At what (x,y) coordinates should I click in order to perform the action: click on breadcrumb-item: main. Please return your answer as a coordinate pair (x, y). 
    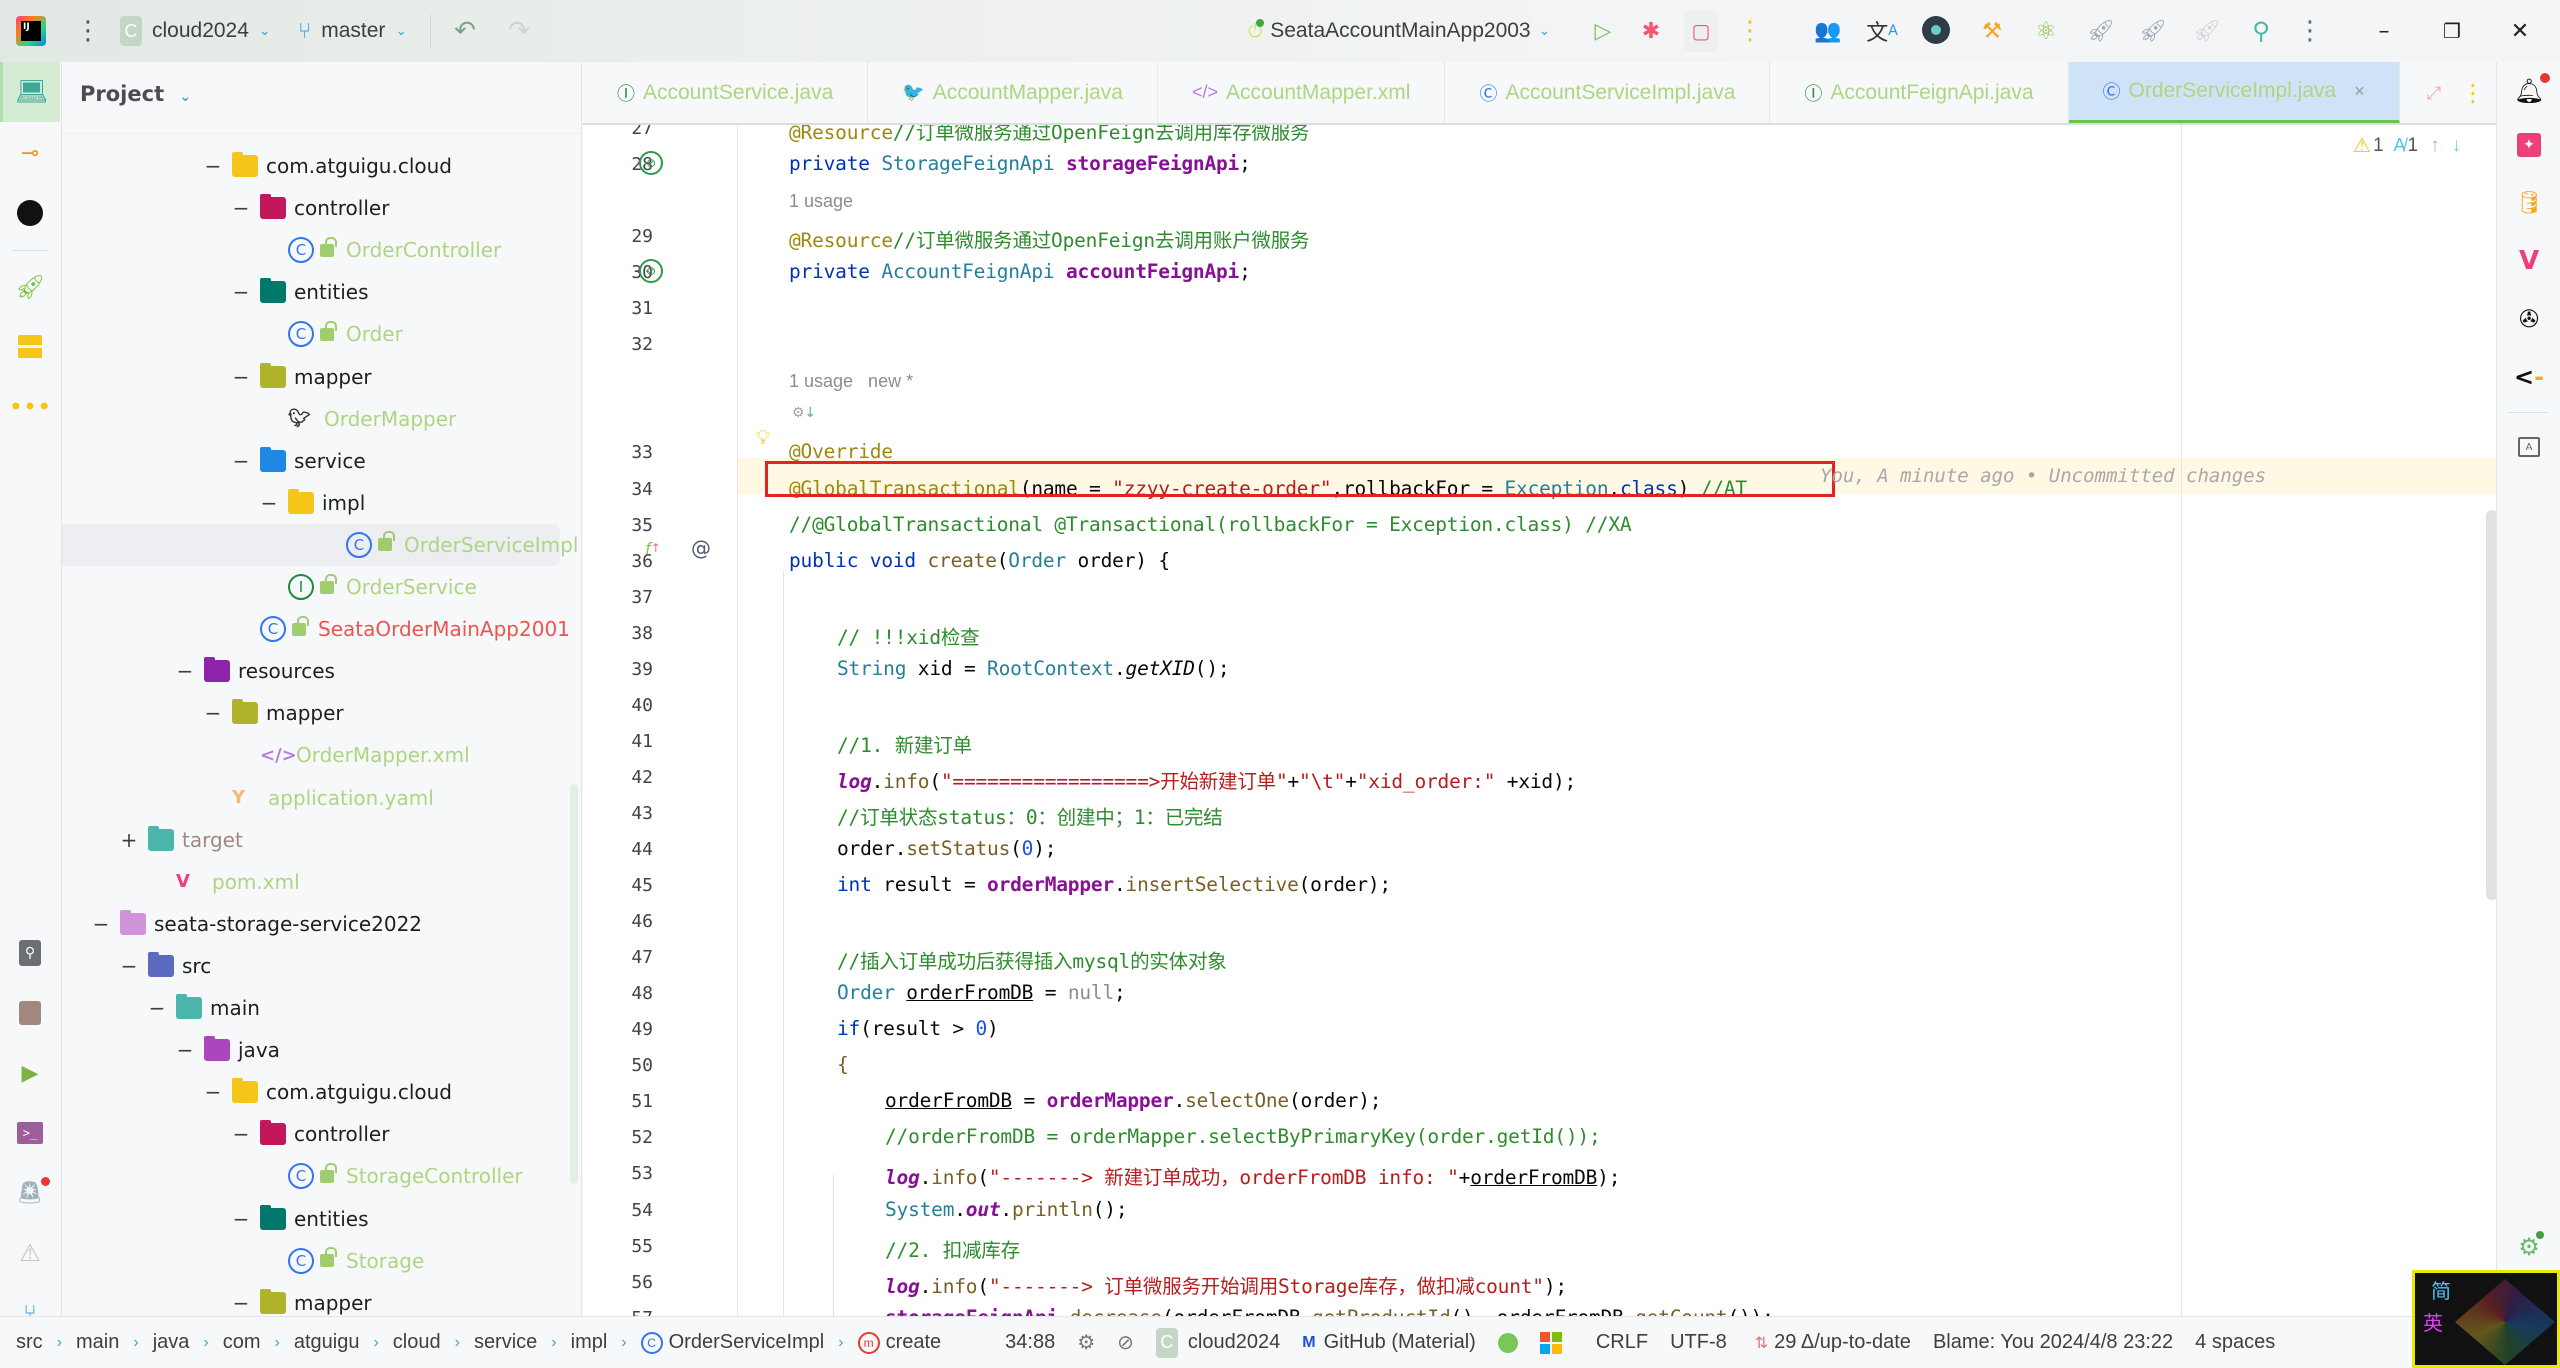
    Looking at the image, I should click on (97, 1342).